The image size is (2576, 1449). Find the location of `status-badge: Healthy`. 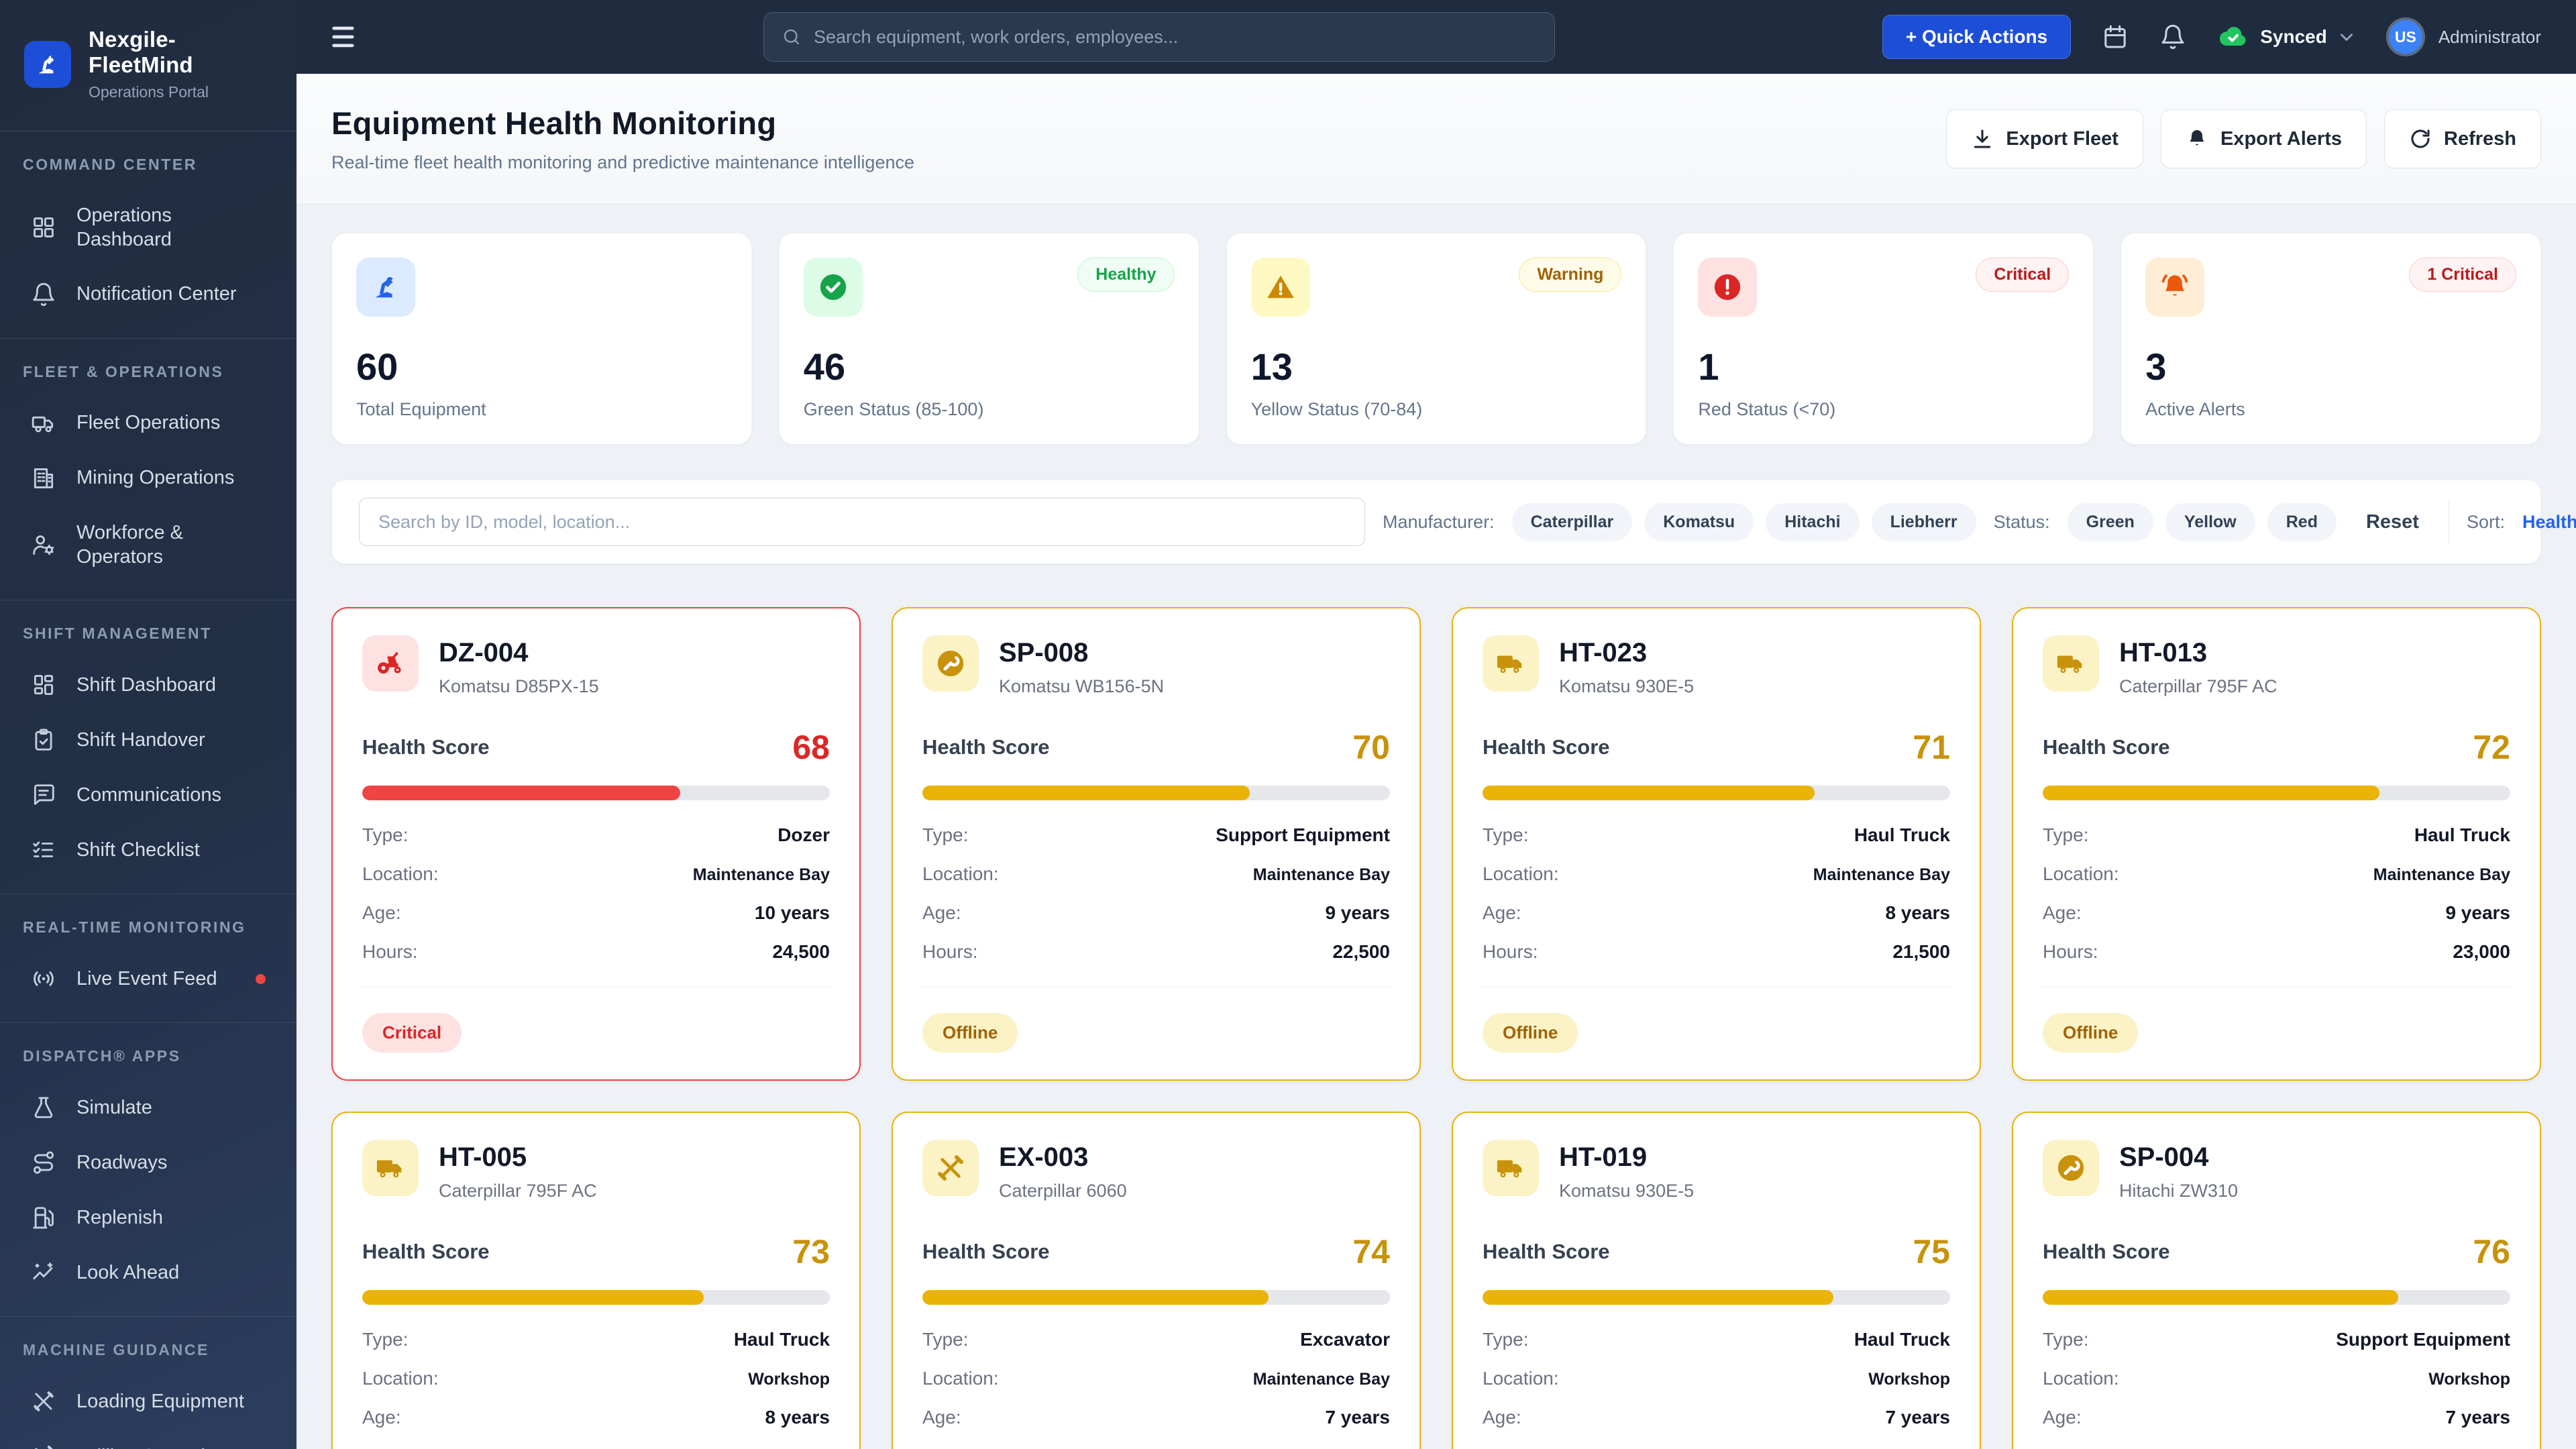

status-badge: Healthy is located at coordinates (1126, 275).